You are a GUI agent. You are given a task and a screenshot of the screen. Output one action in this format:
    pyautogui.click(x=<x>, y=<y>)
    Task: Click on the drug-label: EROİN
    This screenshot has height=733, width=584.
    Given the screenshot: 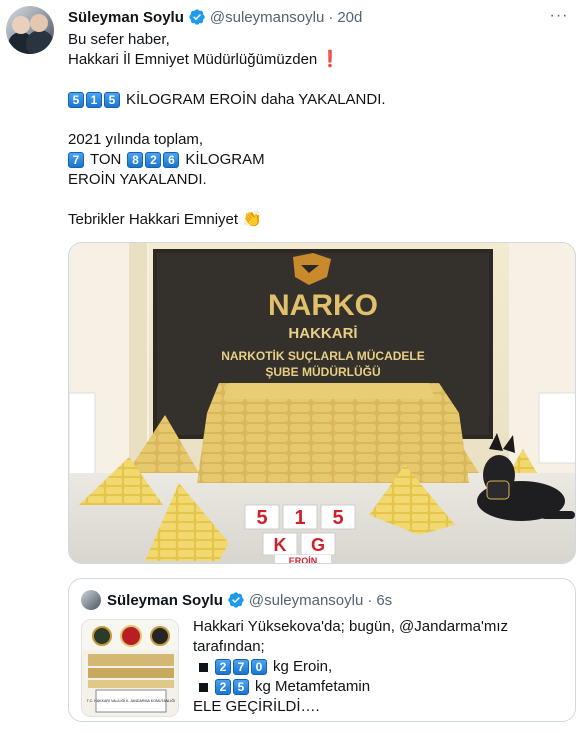 What is the action you would take?
    pyautogui.click(x=303, y=560)
    